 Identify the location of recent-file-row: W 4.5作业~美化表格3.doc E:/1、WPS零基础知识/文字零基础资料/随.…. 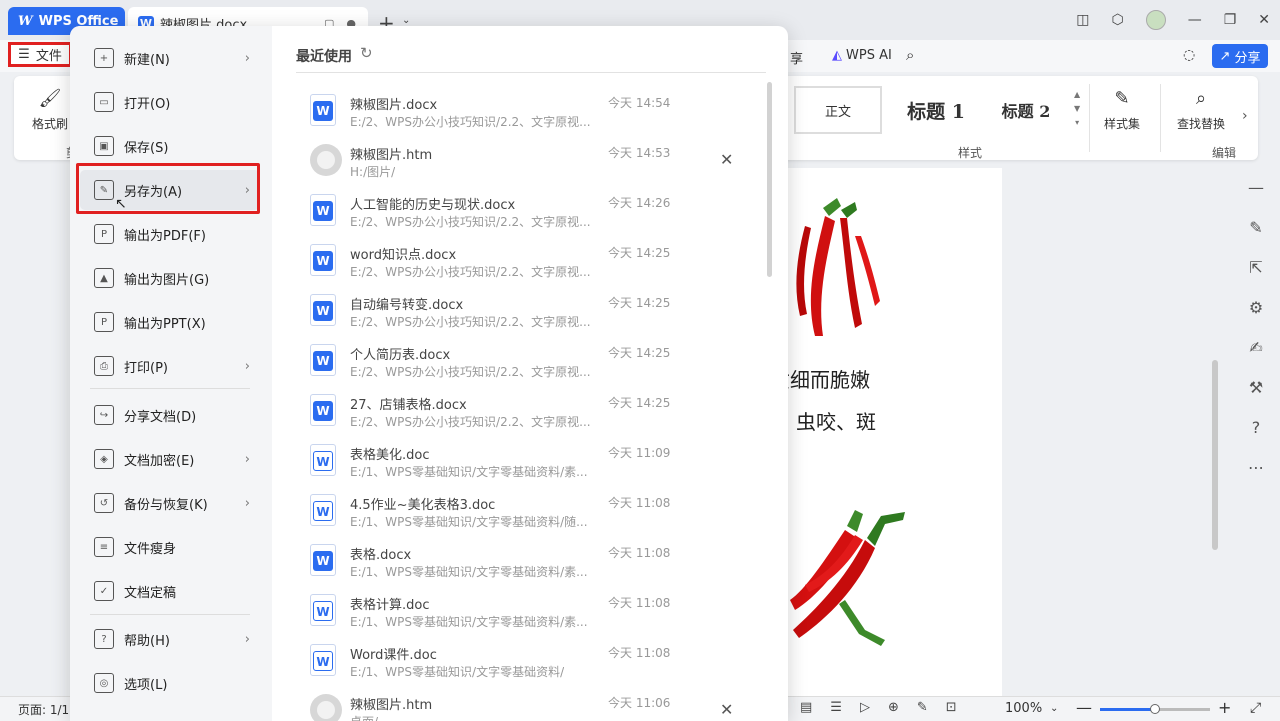
(531, 511).